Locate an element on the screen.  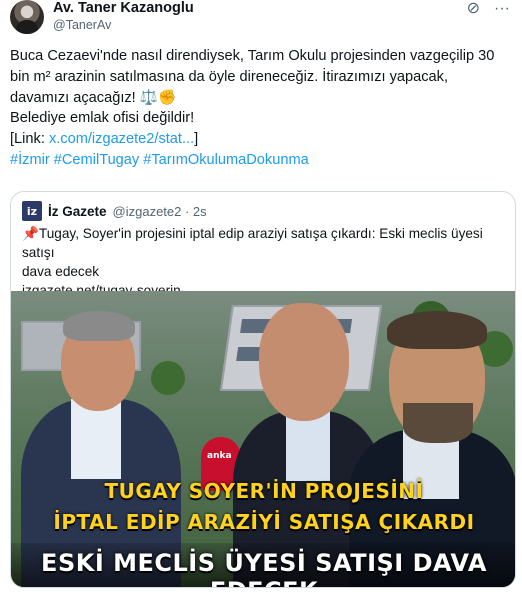
image-headline-3: ESKİ MECLİS ÜYESİ SATIŞI DAVA EDECEK is located at coordinates (264, 568).